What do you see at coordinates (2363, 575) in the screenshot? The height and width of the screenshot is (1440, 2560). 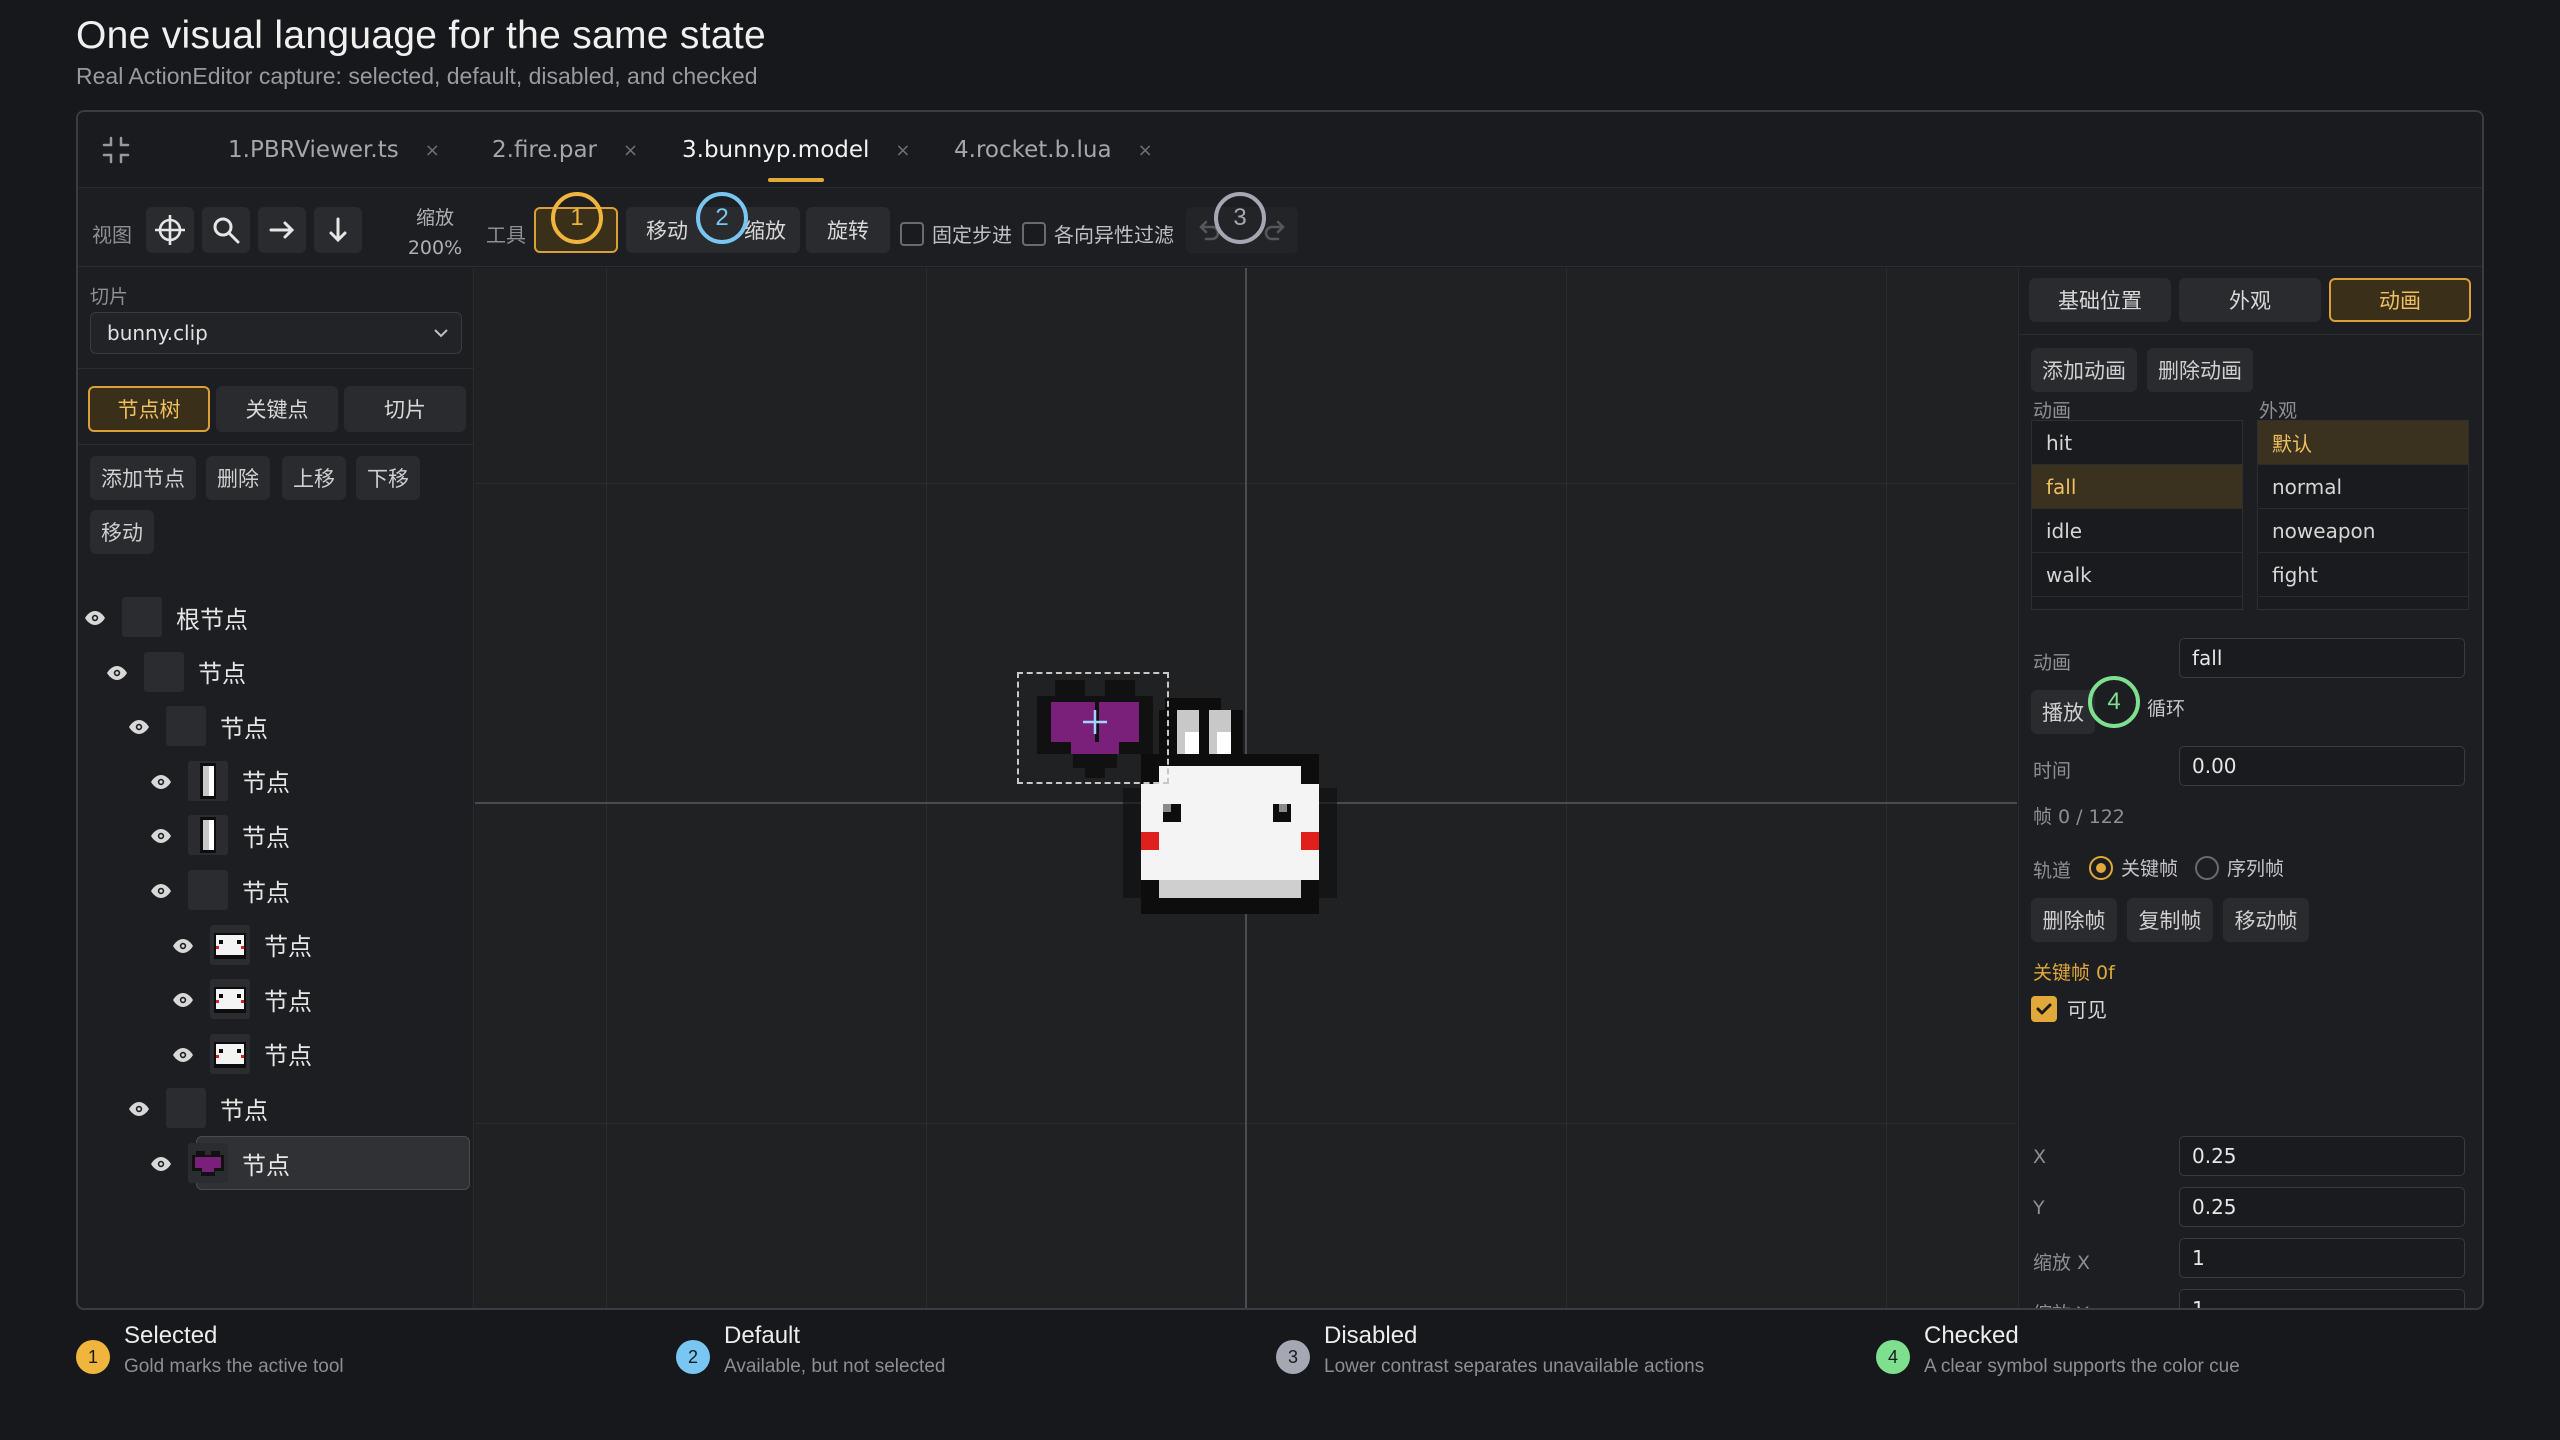 I see `appearance-list-item: fight` at bounding box center [2363, 575].